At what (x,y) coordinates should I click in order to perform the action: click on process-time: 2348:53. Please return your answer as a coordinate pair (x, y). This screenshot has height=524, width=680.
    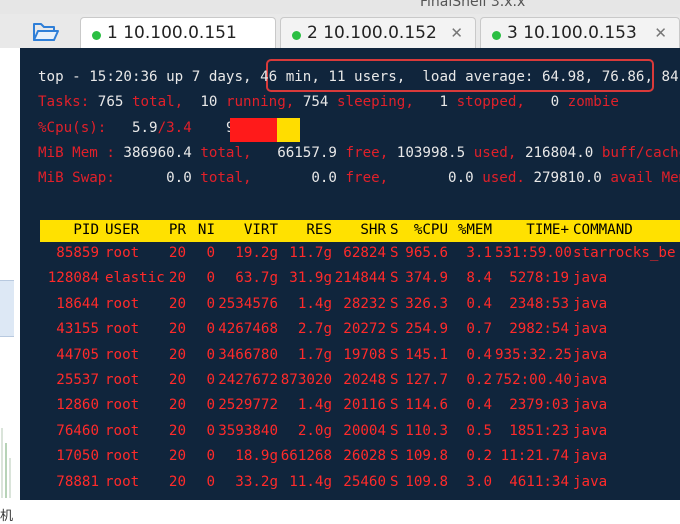
    Looking at the image, I should click on (539, 303).